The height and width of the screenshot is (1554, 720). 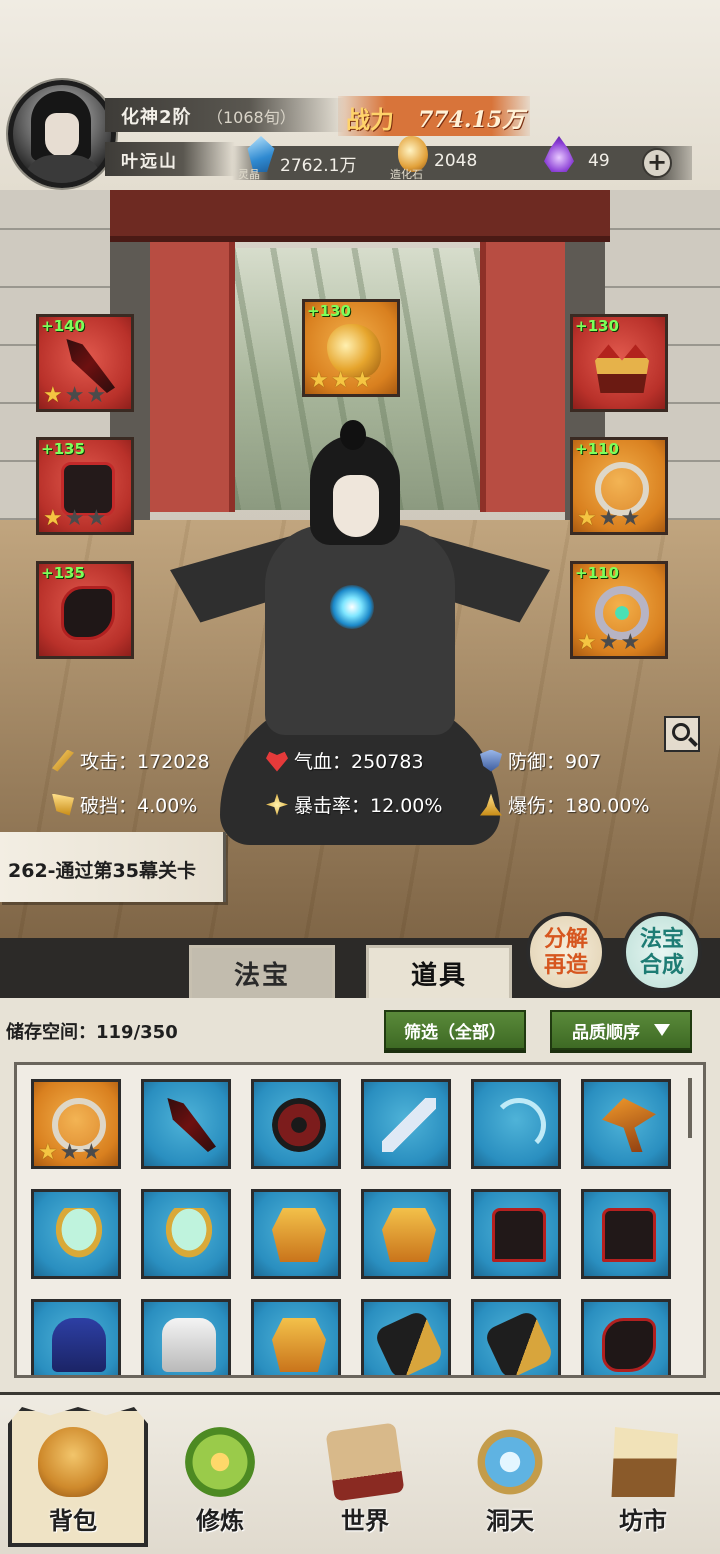 I want to click on stat-pierce-text: 破挡：4.00%, so click(x=139, y=806).